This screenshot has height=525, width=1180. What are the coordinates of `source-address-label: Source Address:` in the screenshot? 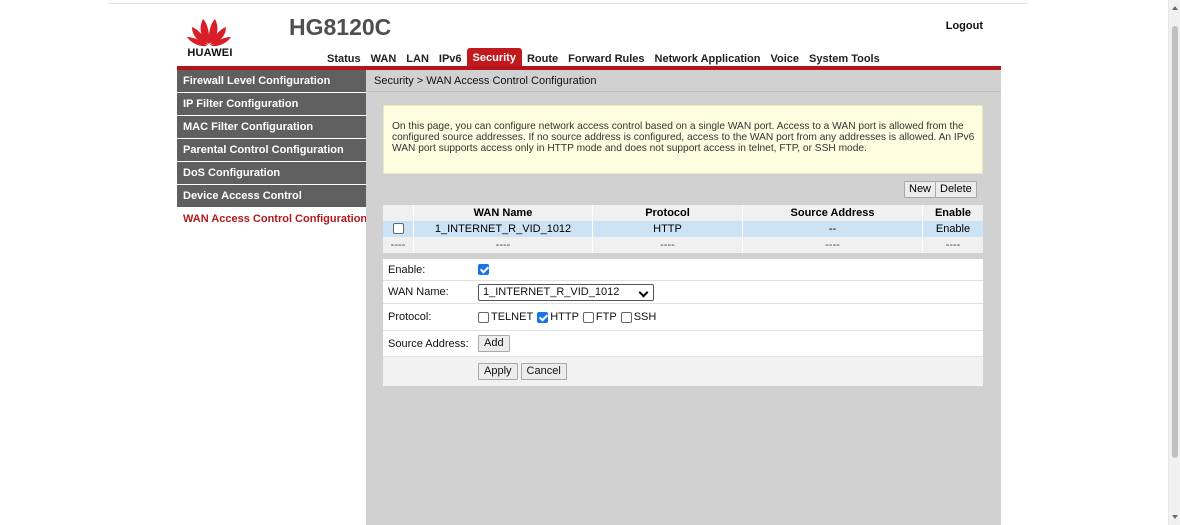 It's located at (428, 343).